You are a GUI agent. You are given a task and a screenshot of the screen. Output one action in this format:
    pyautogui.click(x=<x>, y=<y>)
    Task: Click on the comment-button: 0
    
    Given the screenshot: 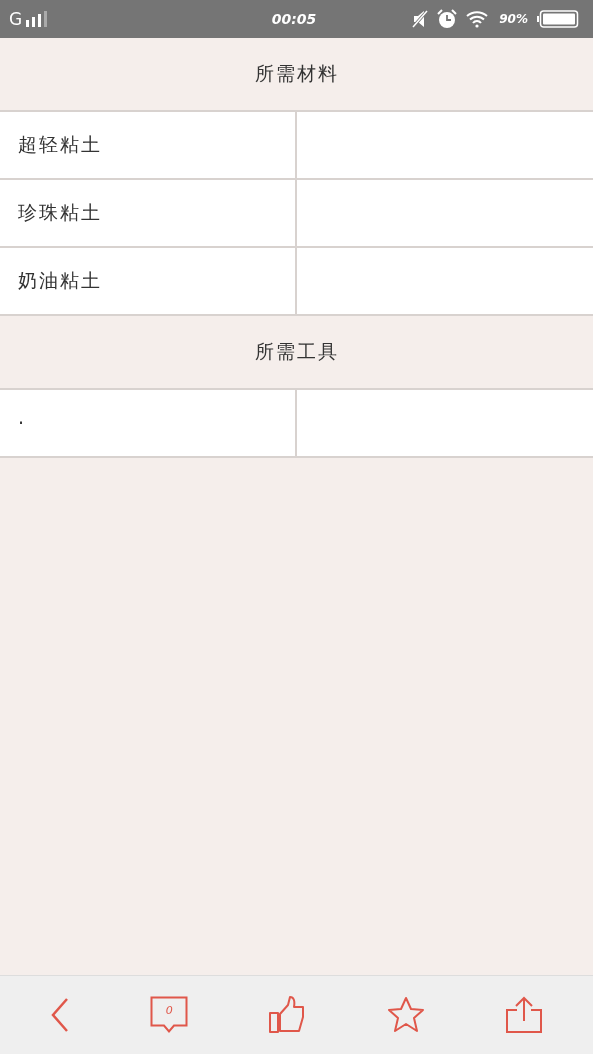 What is the action you would take?
    pyautogui.click(x=169, y=1015)
    